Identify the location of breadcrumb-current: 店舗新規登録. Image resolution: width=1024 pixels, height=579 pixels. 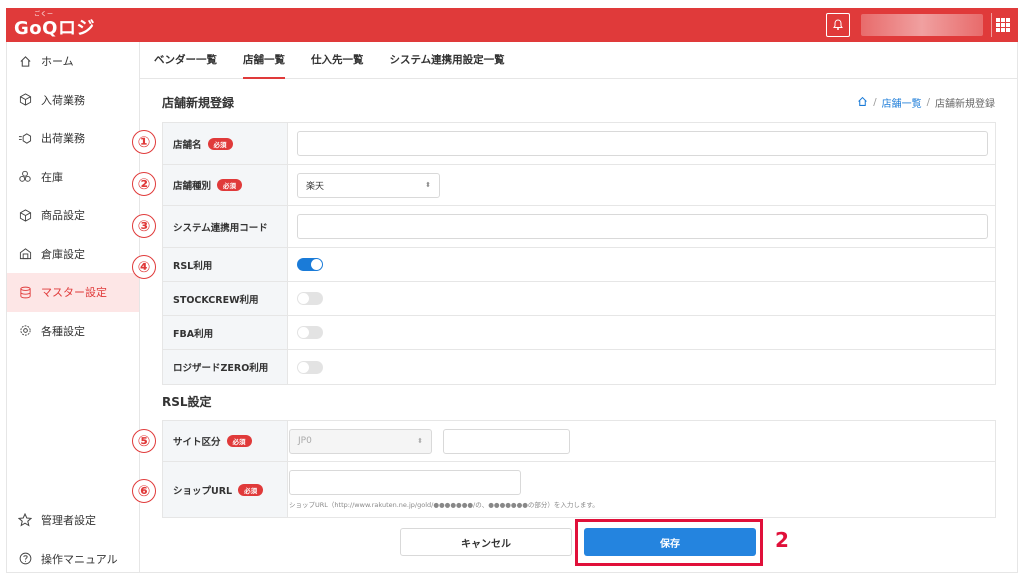
(965, 104).